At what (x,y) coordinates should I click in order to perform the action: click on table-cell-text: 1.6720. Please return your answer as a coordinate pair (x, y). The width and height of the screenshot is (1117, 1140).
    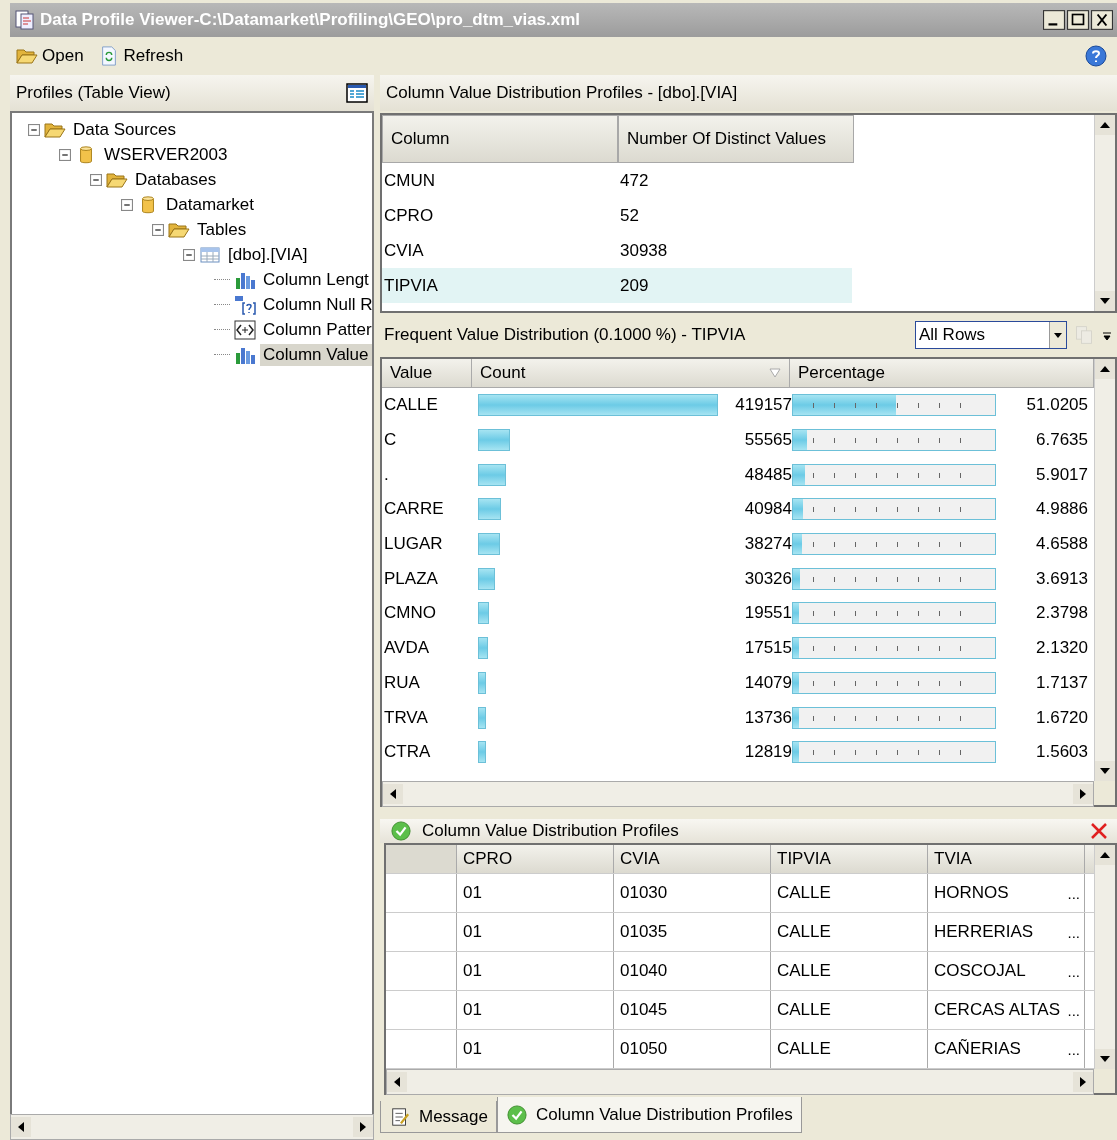
    Looking at the image, I should click on (1062, 717).